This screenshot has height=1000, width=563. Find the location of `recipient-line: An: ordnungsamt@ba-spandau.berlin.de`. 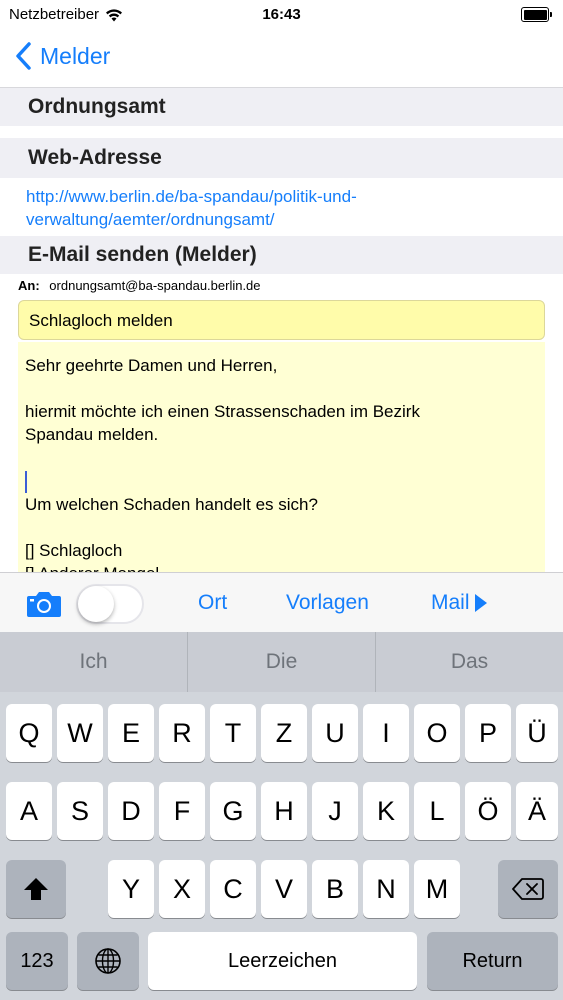

recipient-line: An: ordnungsamt@ba-spandau.berlin.de is located at coordinates (139, 285).